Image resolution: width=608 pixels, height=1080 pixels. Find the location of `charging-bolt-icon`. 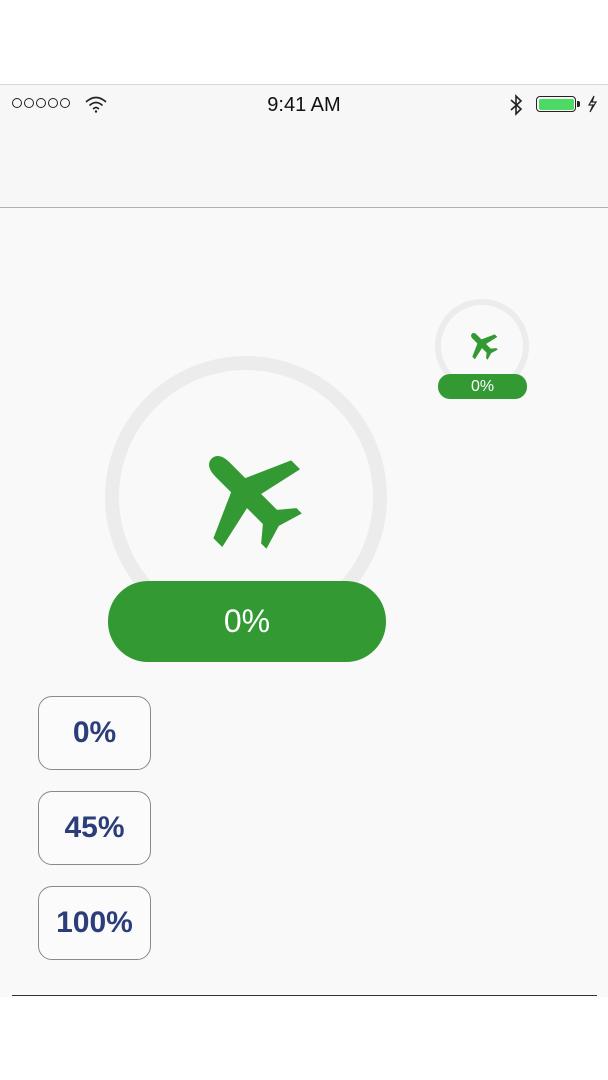

charging-bolt-icon is located at coordinates (592, 104).